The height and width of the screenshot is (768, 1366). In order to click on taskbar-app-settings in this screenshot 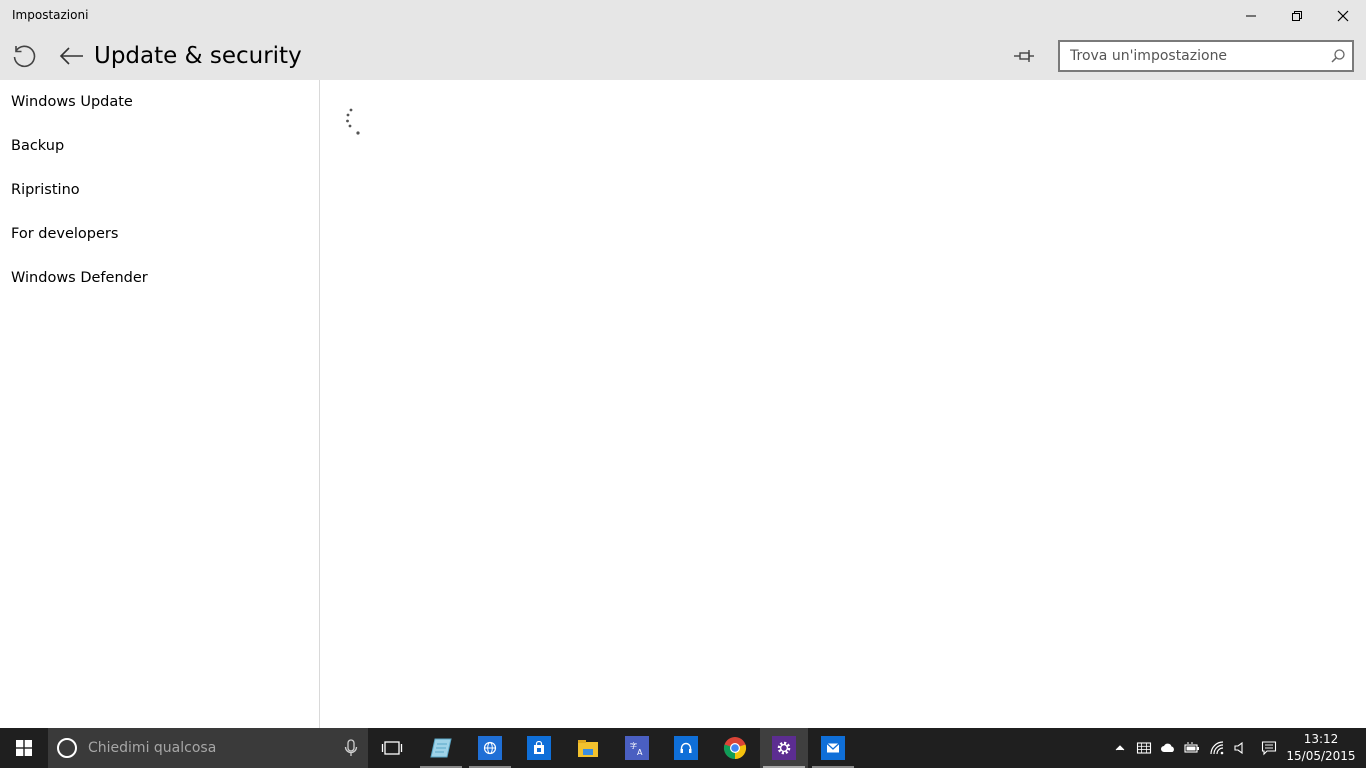, I will do `click(784, 748)`.